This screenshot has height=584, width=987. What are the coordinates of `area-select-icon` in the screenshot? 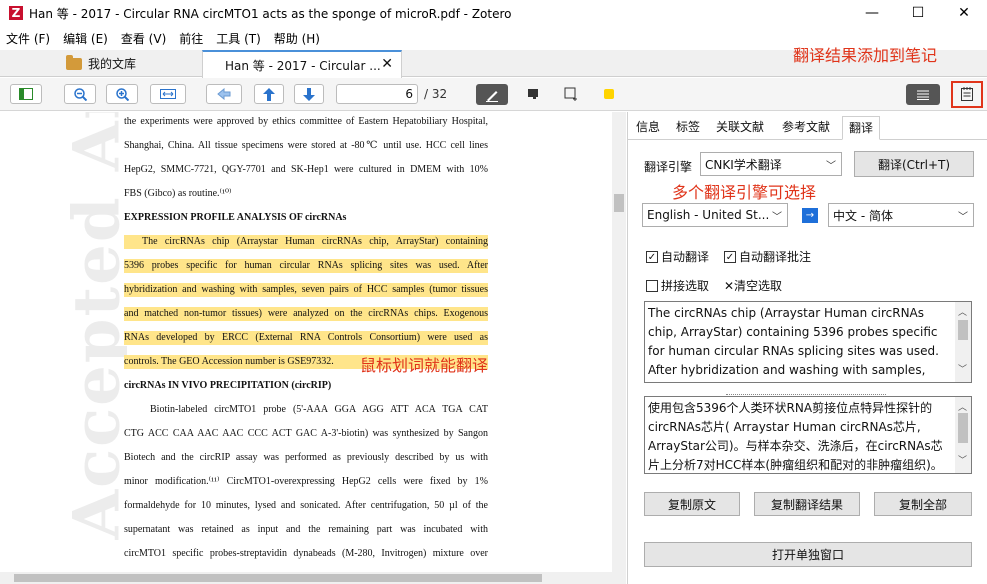 It's located at (570, 94).